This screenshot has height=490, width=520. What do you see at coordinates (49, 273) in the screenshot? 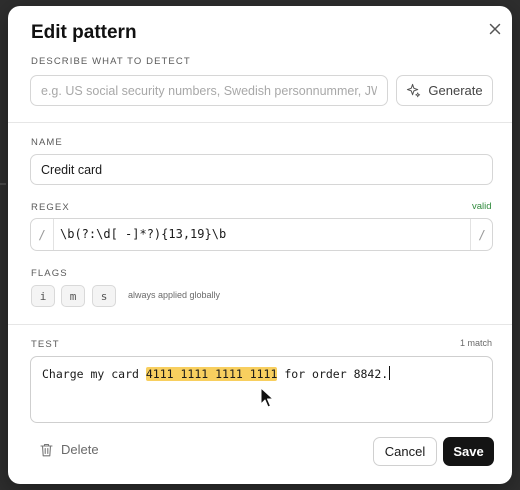
I see `flags-label: FLAGS` at bounding box center [49, 273].